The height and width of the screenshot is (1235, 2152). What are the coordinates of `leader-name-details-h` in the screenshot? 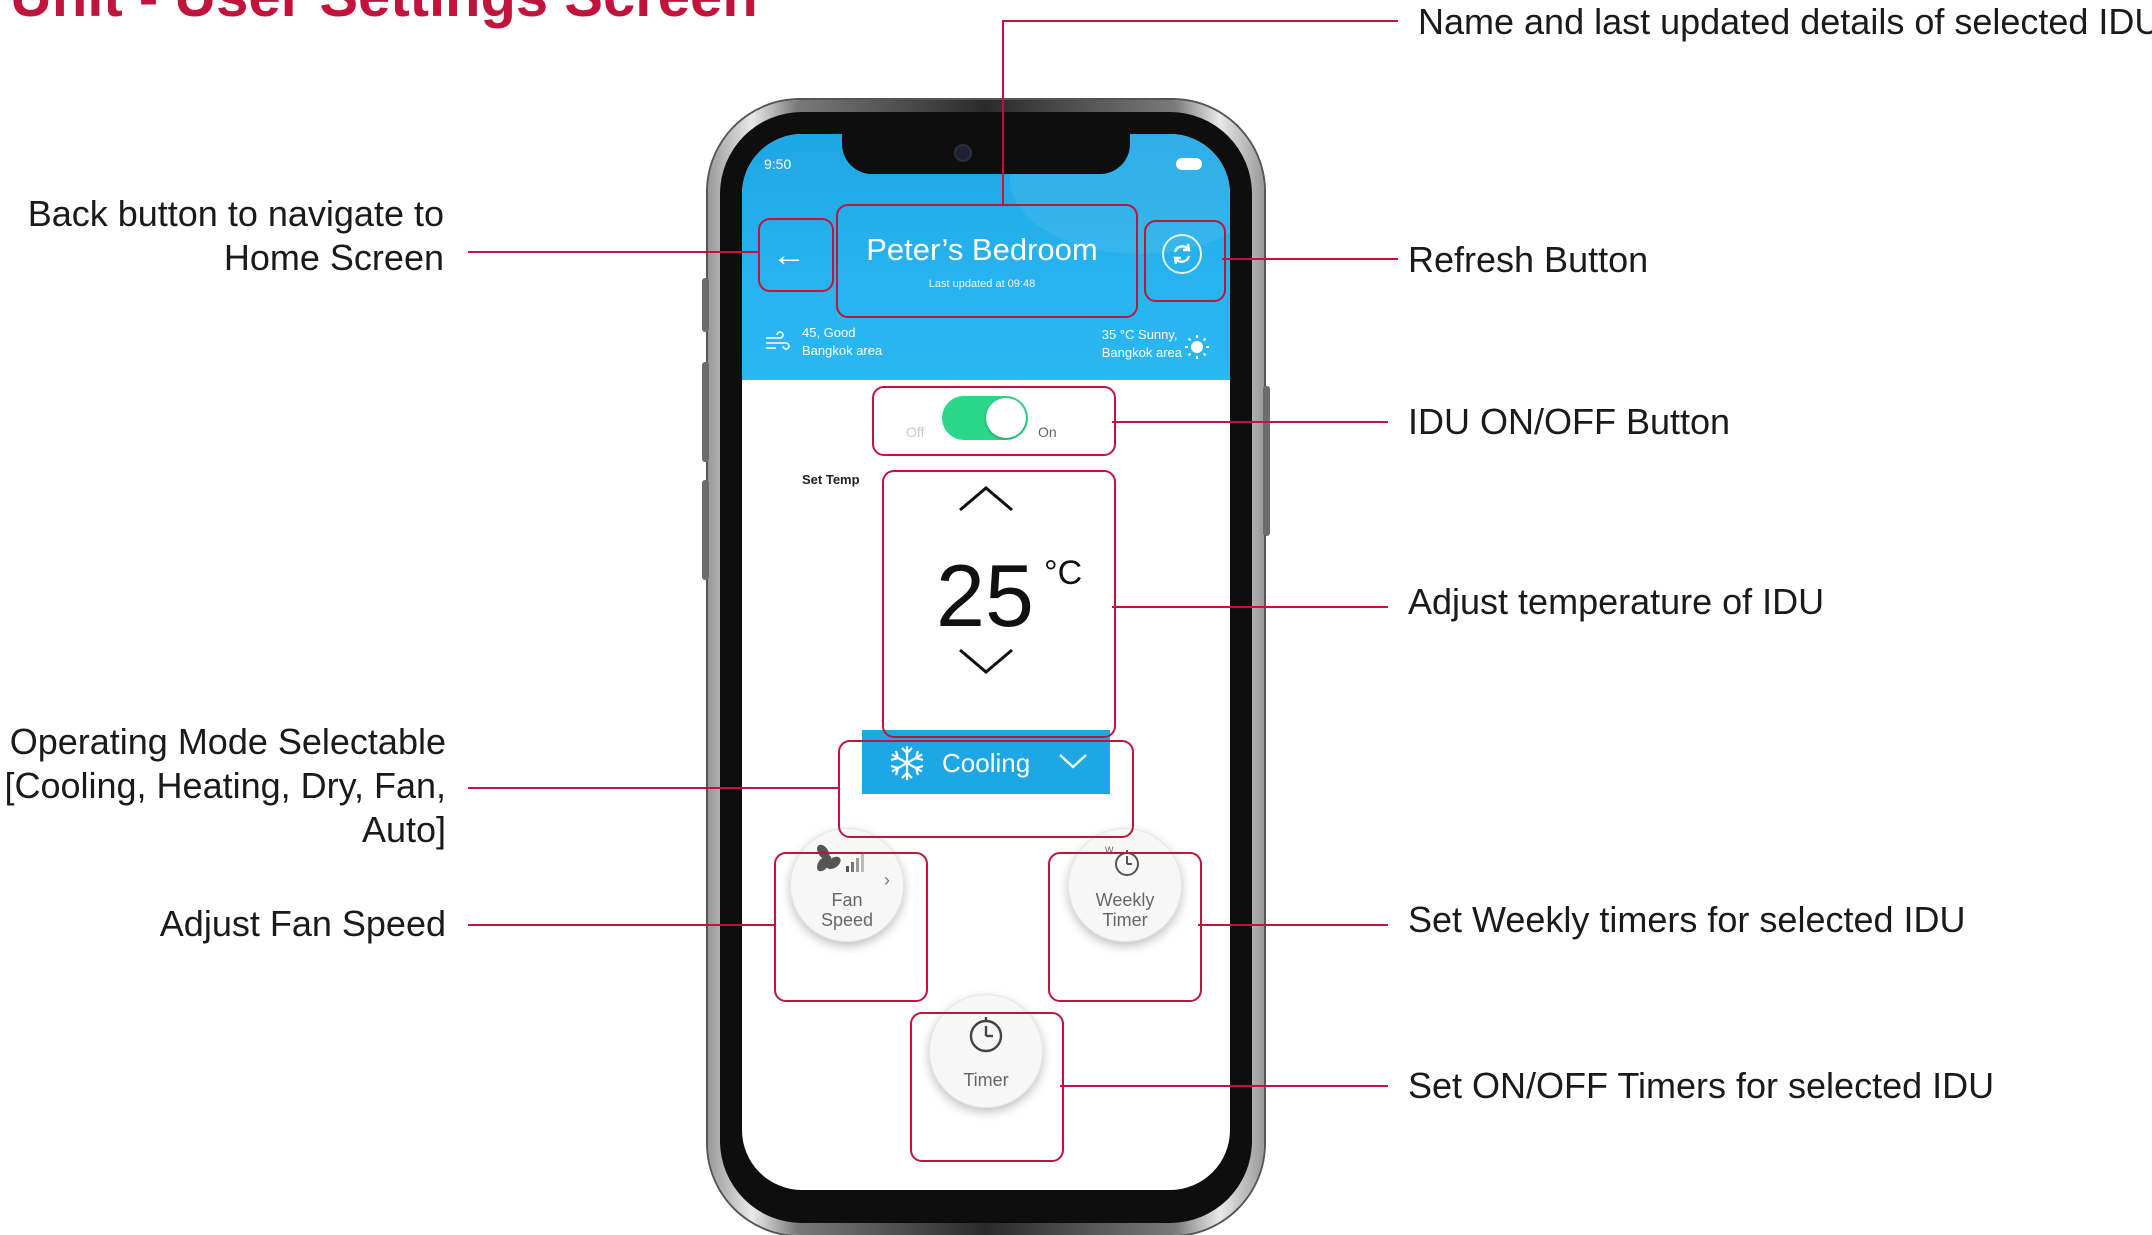 It's located at (1200, 21).